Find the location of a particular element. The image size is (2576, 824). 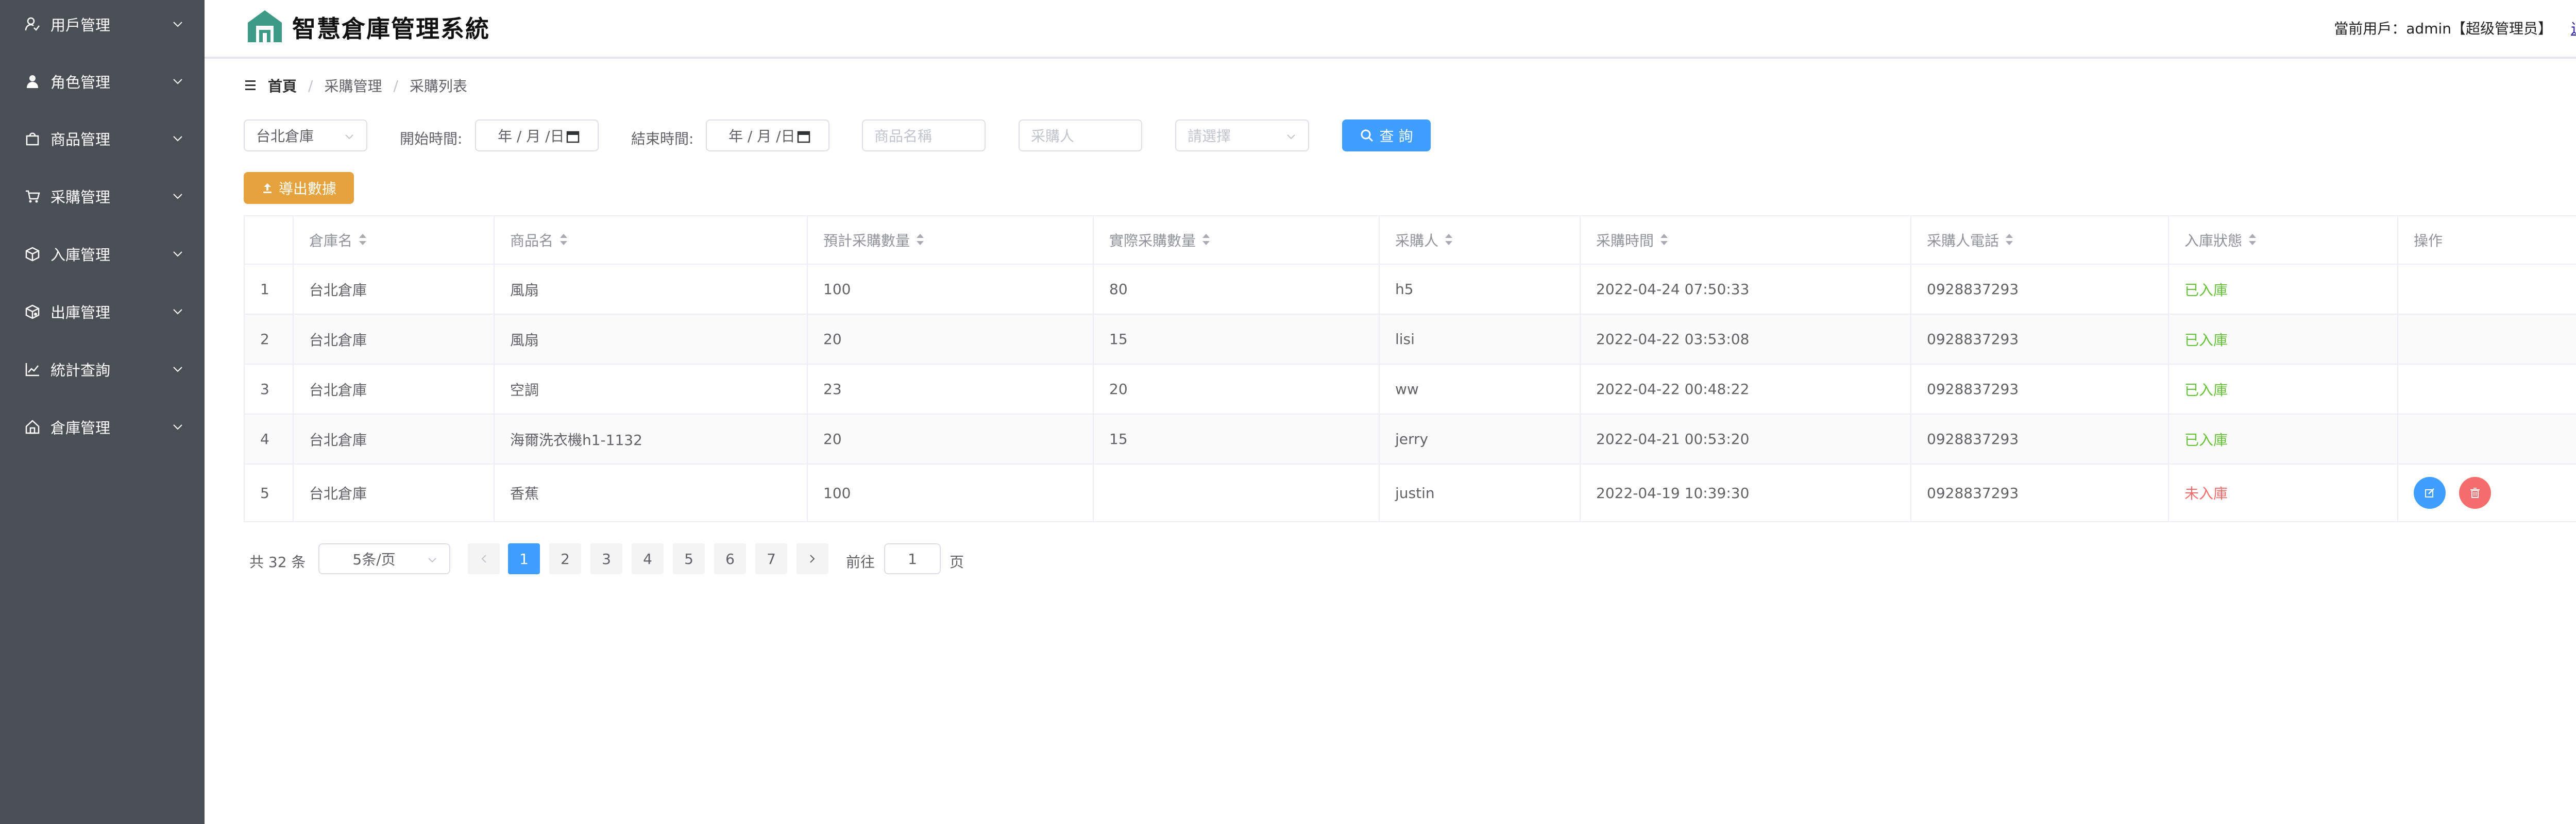

prev-page-button is located at coordinates (484, 558).